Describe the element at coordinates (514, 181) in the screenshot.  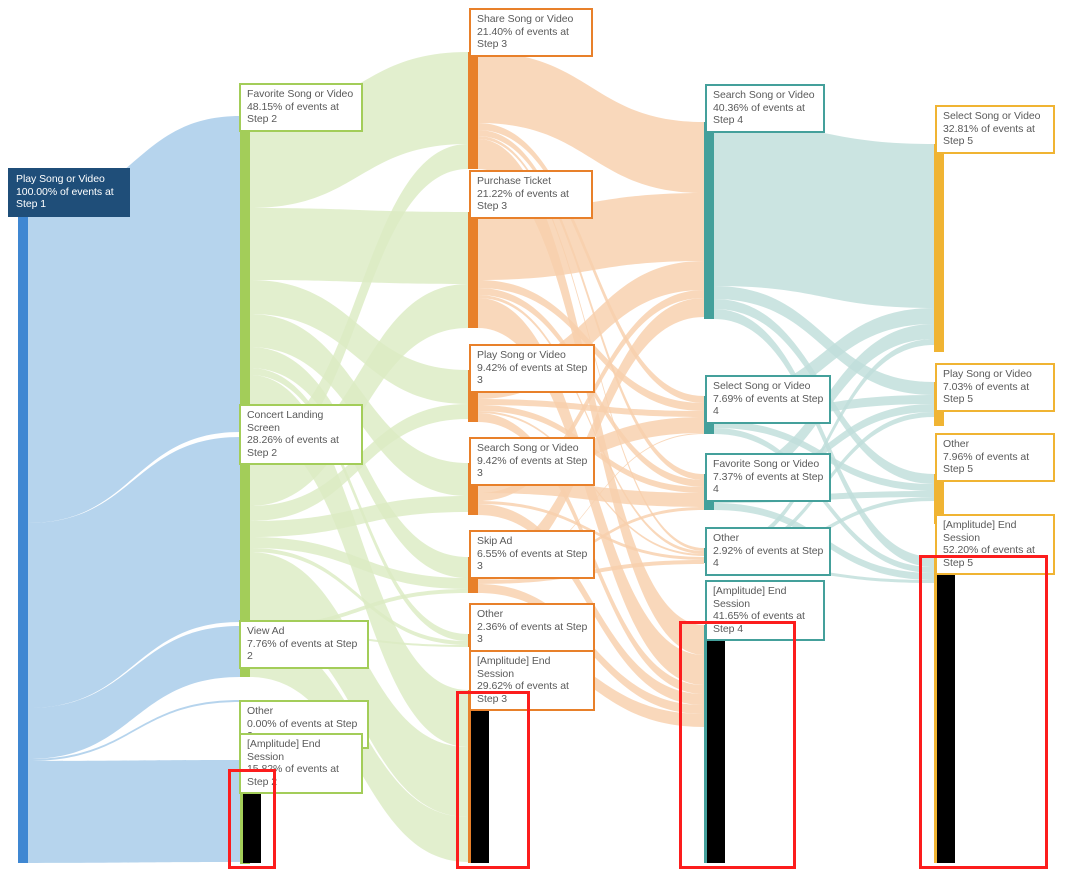
I see `node-label-title: Purchase Ticket` at that location.